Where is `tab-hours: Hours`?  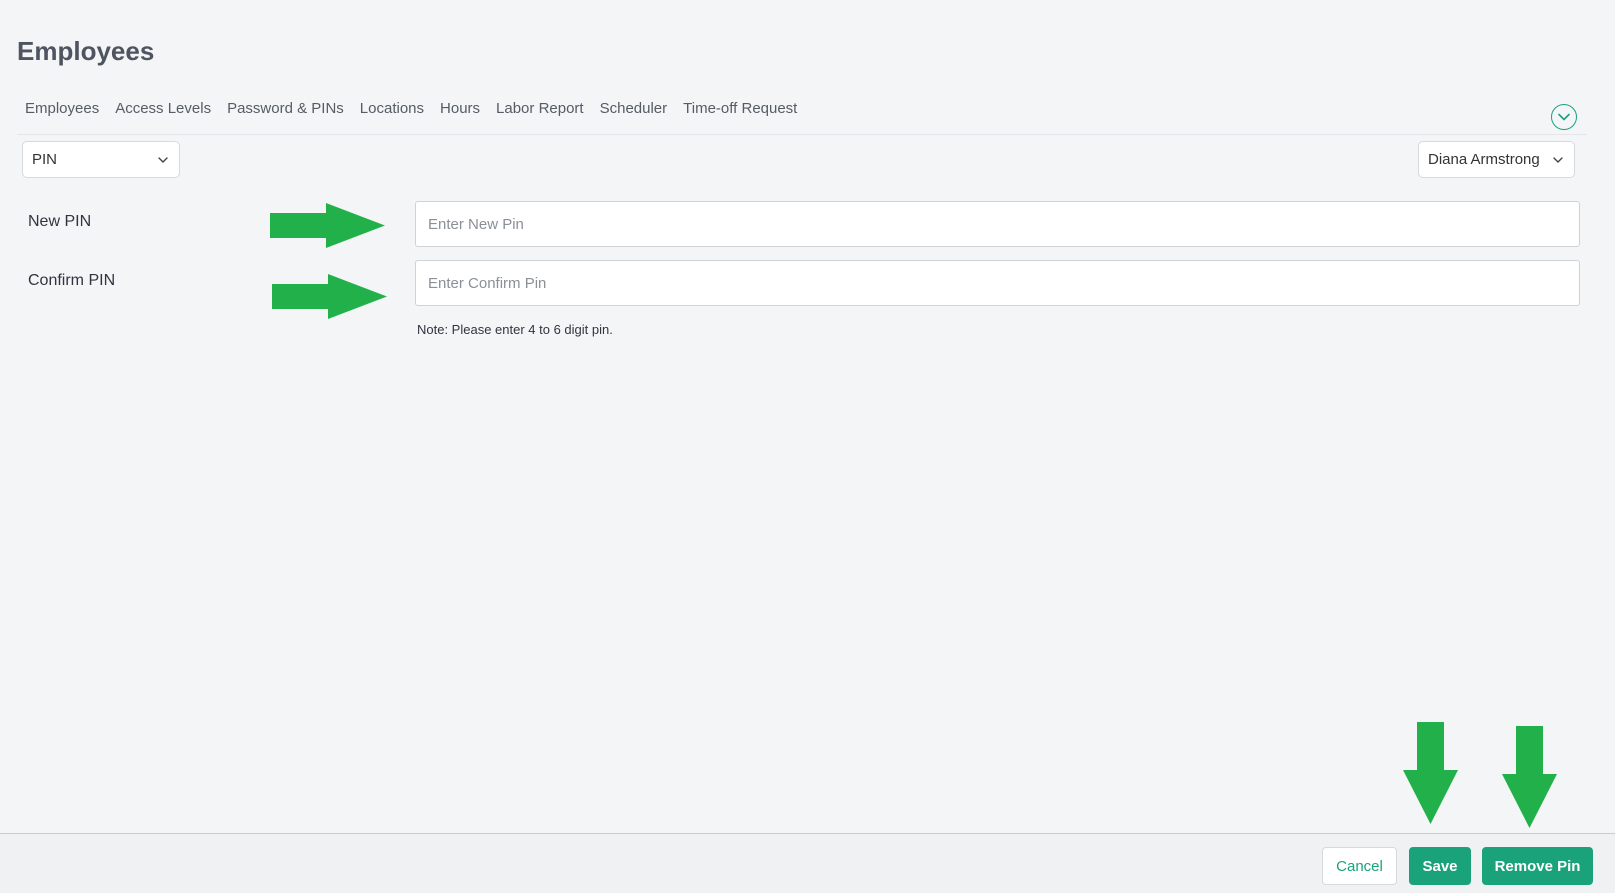
tab-hours: Hours is located at coordinates (460, 108).